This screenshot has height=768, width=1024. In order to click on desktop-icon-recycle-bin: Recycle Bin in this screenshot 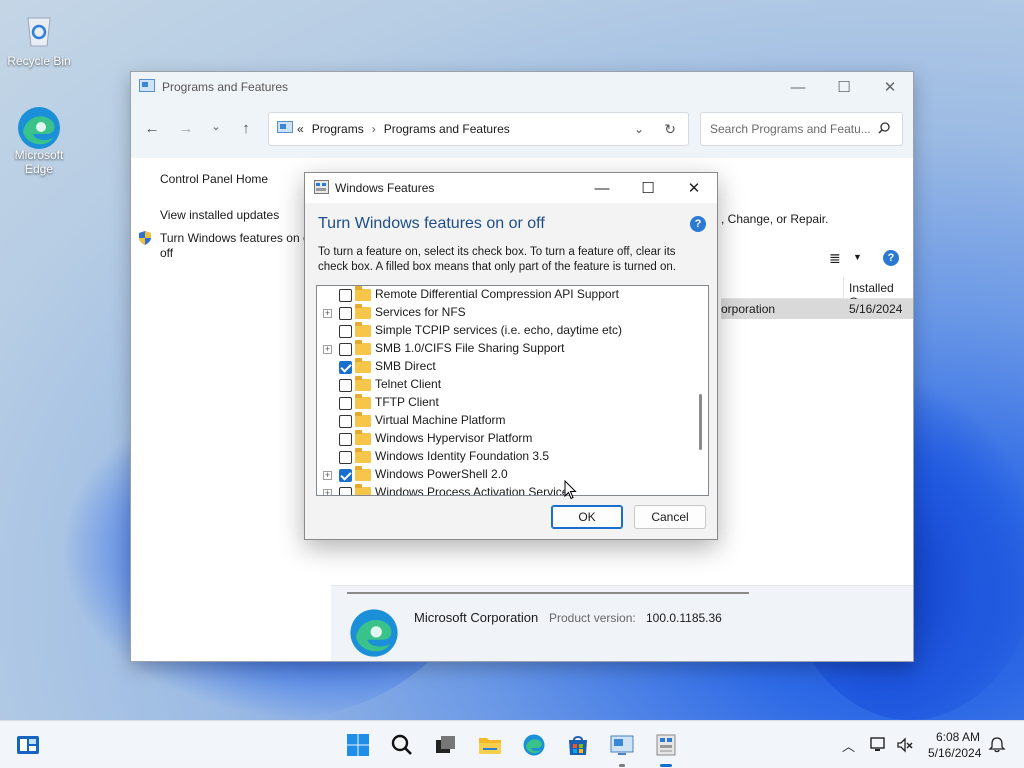, I will do `click(39, 39)`.